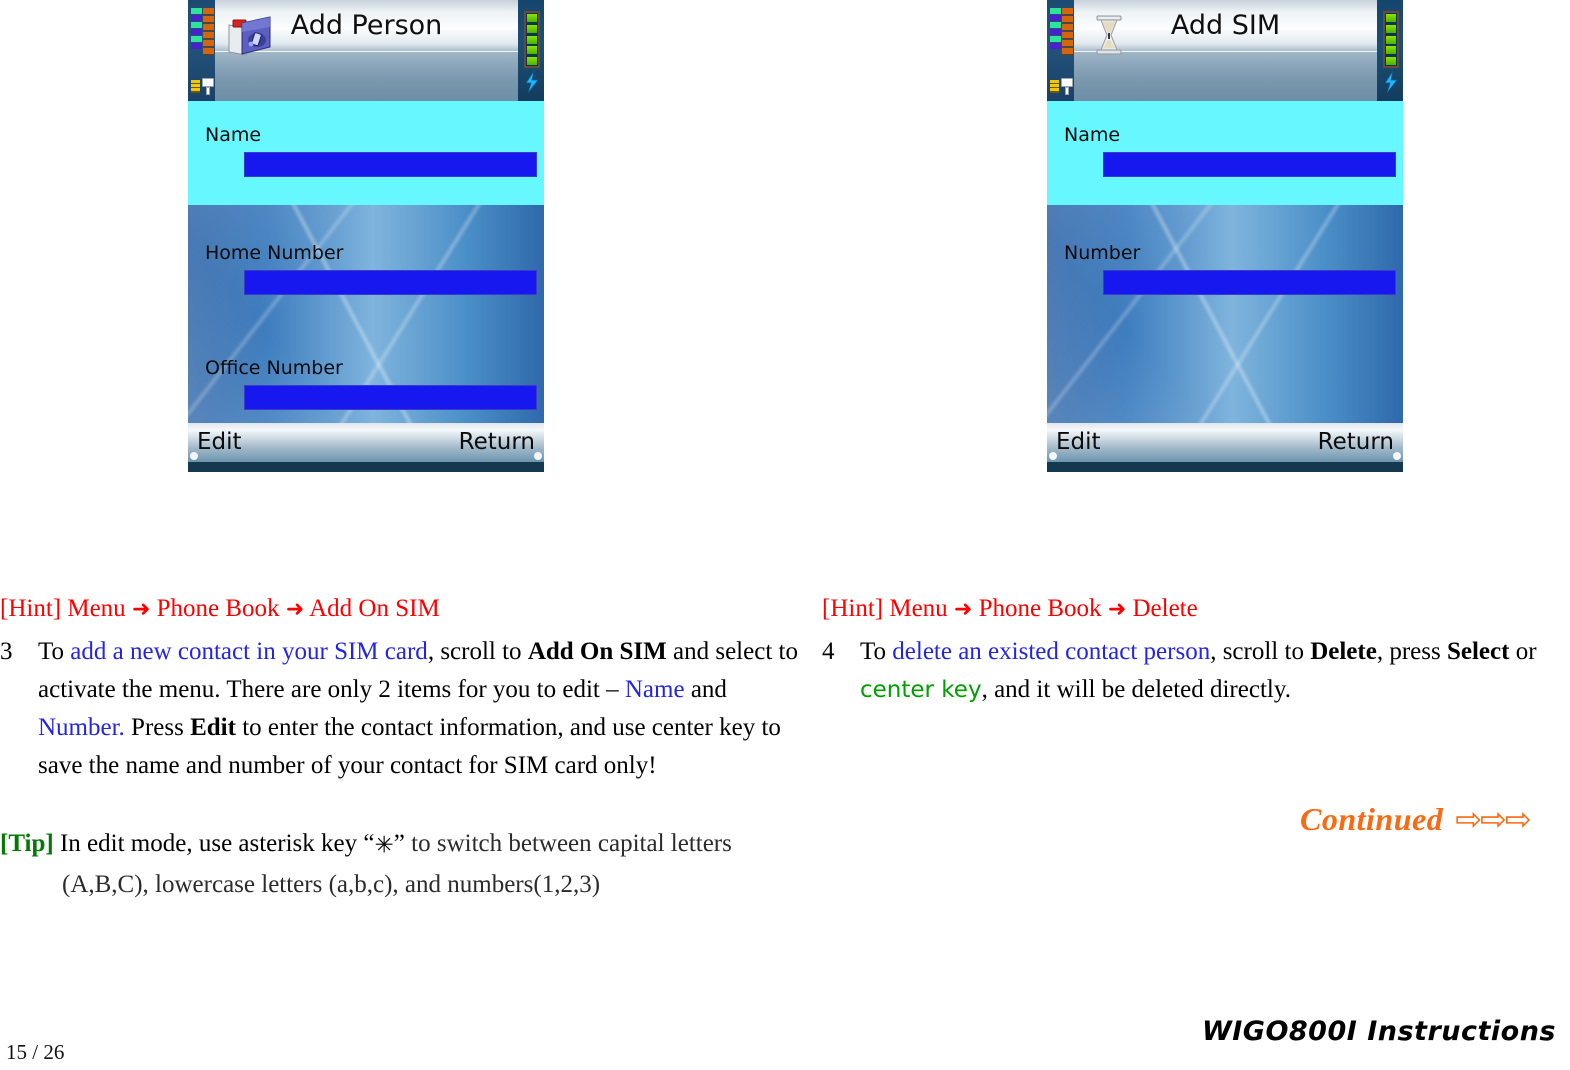 This screenshot has width=1570, height=1070. Describe the element at coordinates (390, 282) in the screenshot. I see `field-input-home-number` at that location.